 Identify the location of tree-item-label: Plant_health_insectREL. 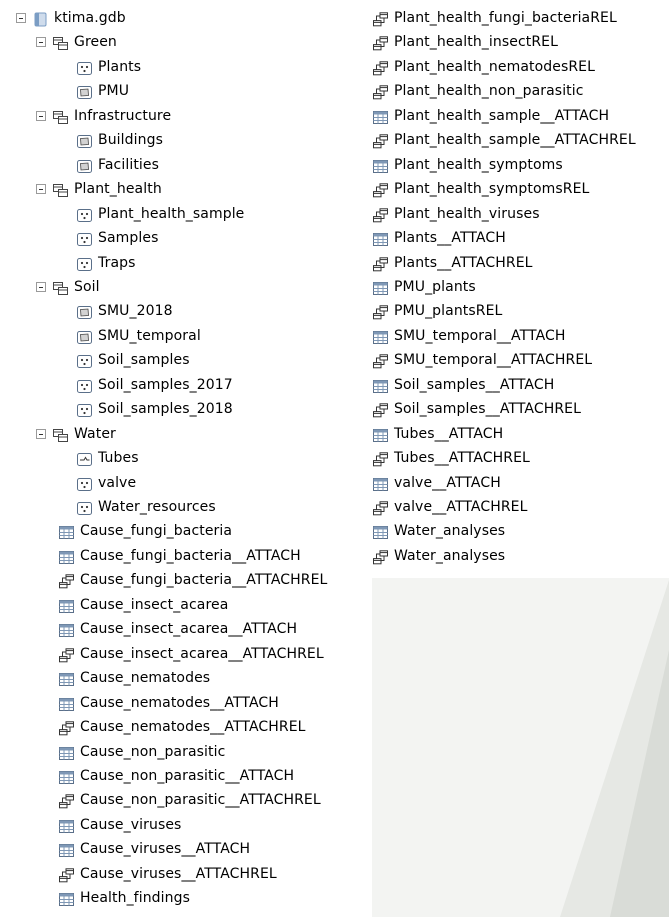
(476, 42).